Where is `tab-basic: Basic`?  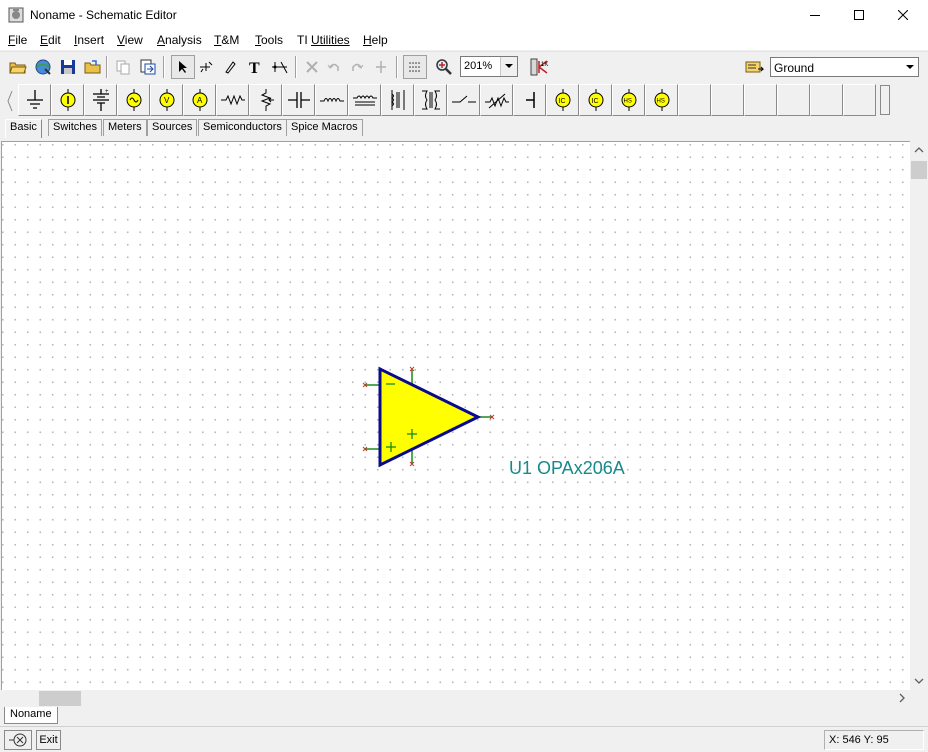
tab-basic: Basic is located at coordinates (23, 128).